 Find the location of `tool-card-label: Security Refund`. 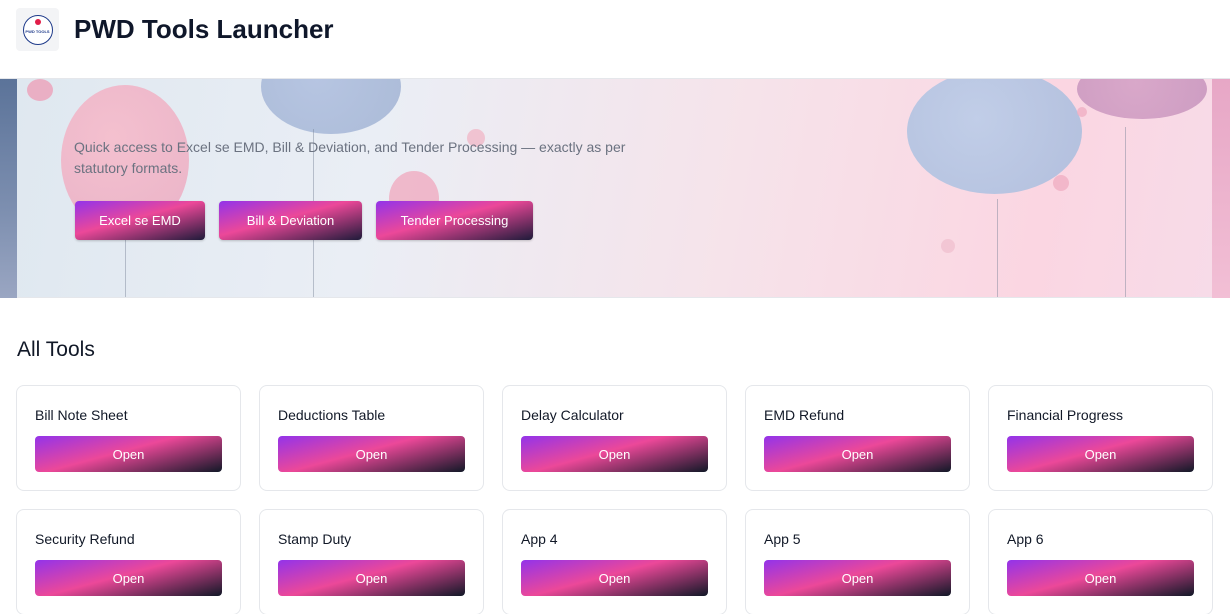

tool-card-label: Security Refund is located at coordinates (85, 539).